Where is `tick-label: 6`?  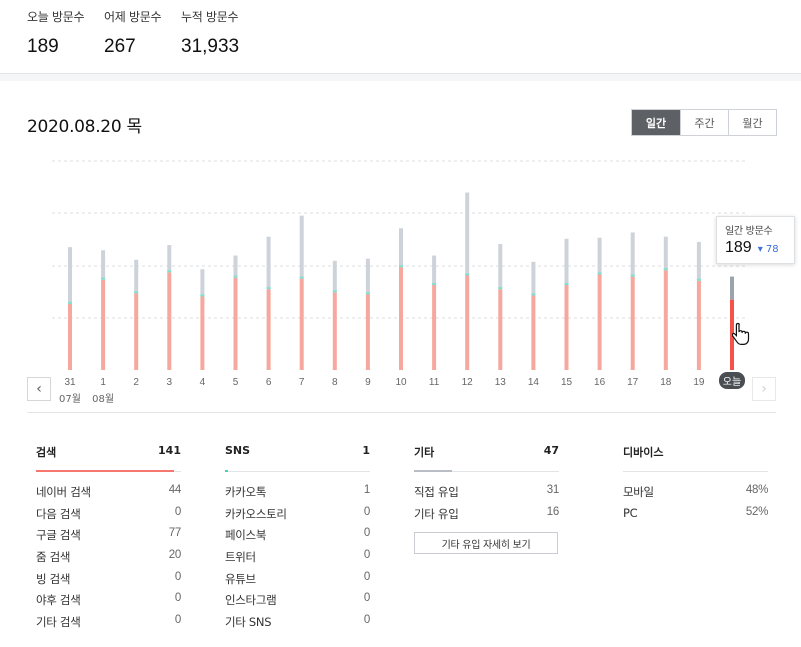
tick-label: 6 is located at coordinates (269, 382).